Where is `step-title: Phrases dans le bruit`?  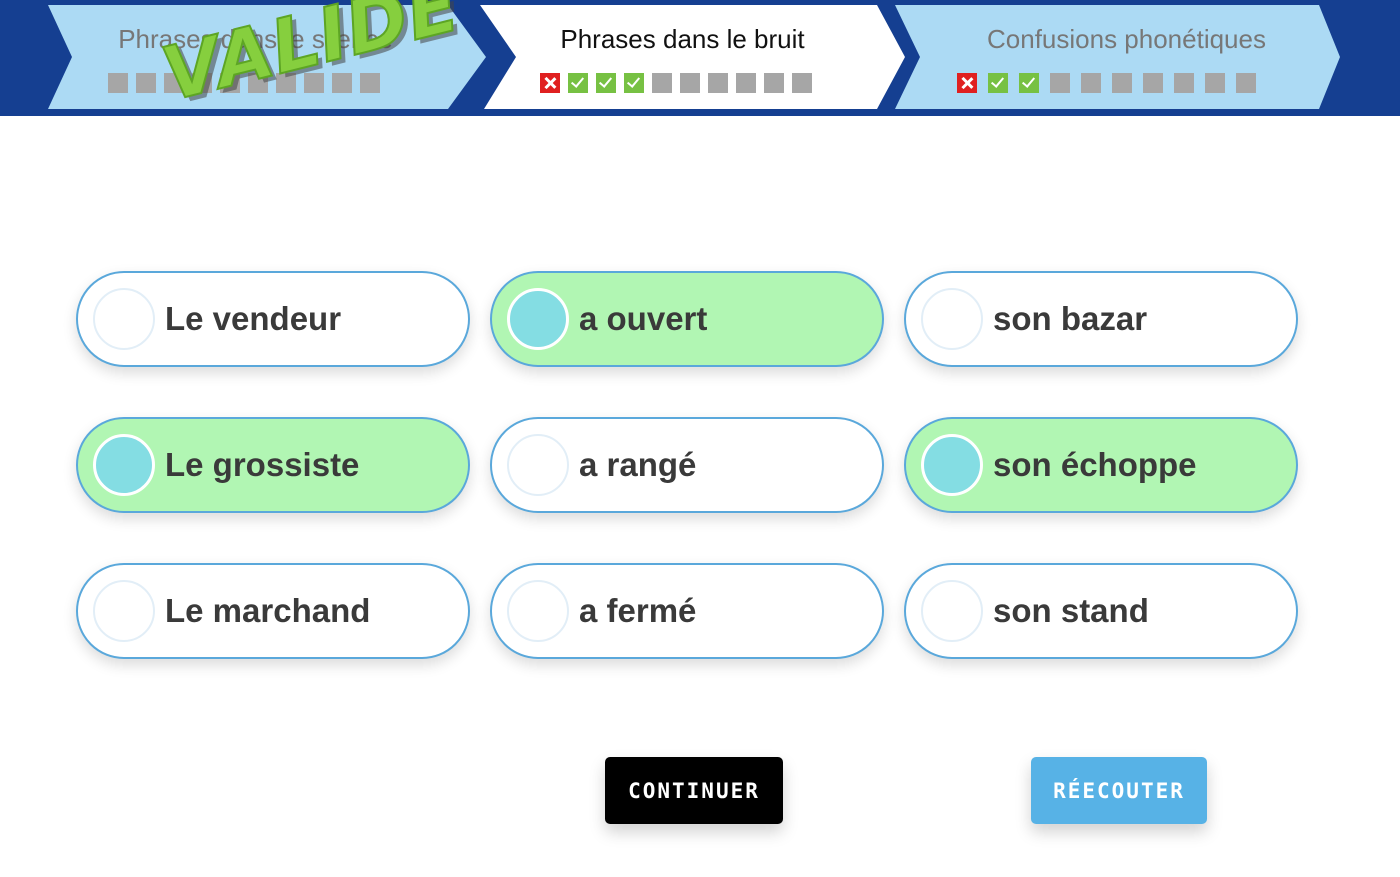
step-title: Phrases dans le bruit is located at coordinates (682, 39).